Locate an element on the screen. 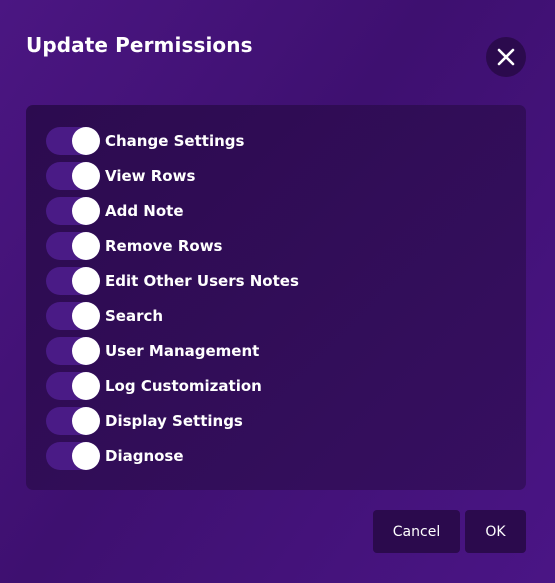  toggle-add-note is located at coordinates (73, 210).